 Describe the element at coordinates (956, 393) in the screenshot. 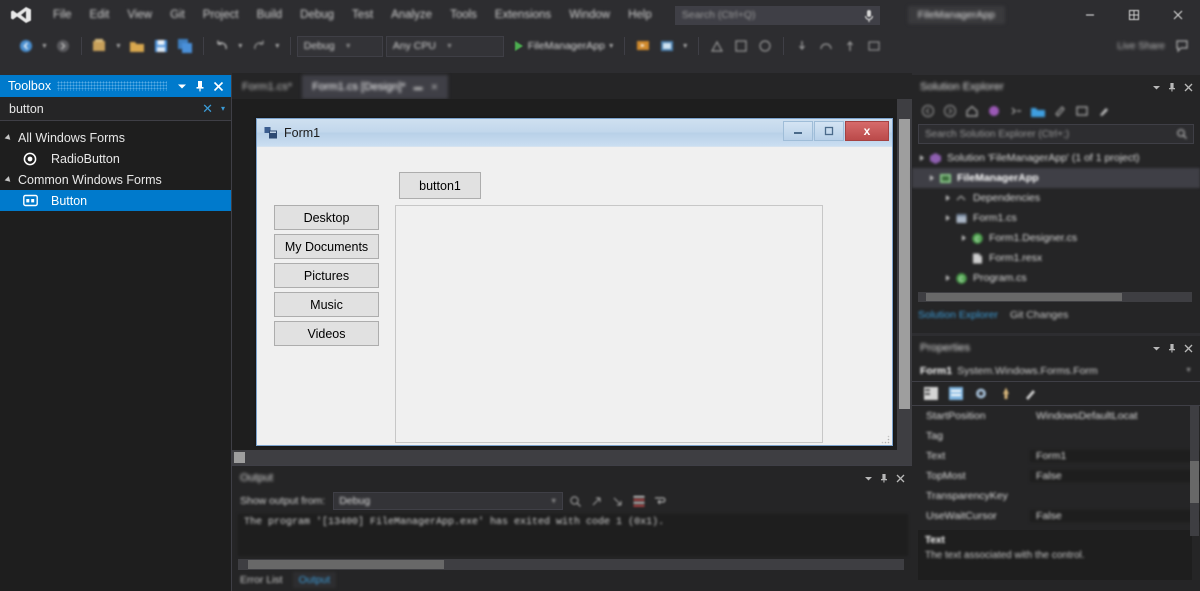

I see `alphabetical-view-icon` at that location.